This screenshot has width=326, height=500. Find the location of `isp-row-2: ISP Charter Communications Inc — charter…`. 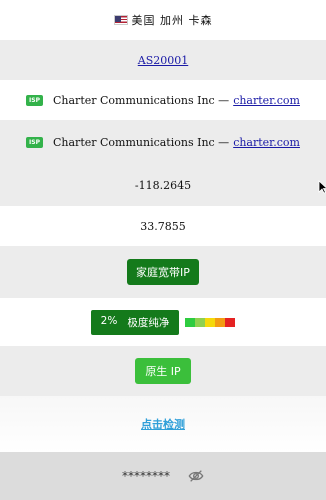

isp-row-2: ISP Charter Communications Inc — charter… is located at coordinates (163, 142).